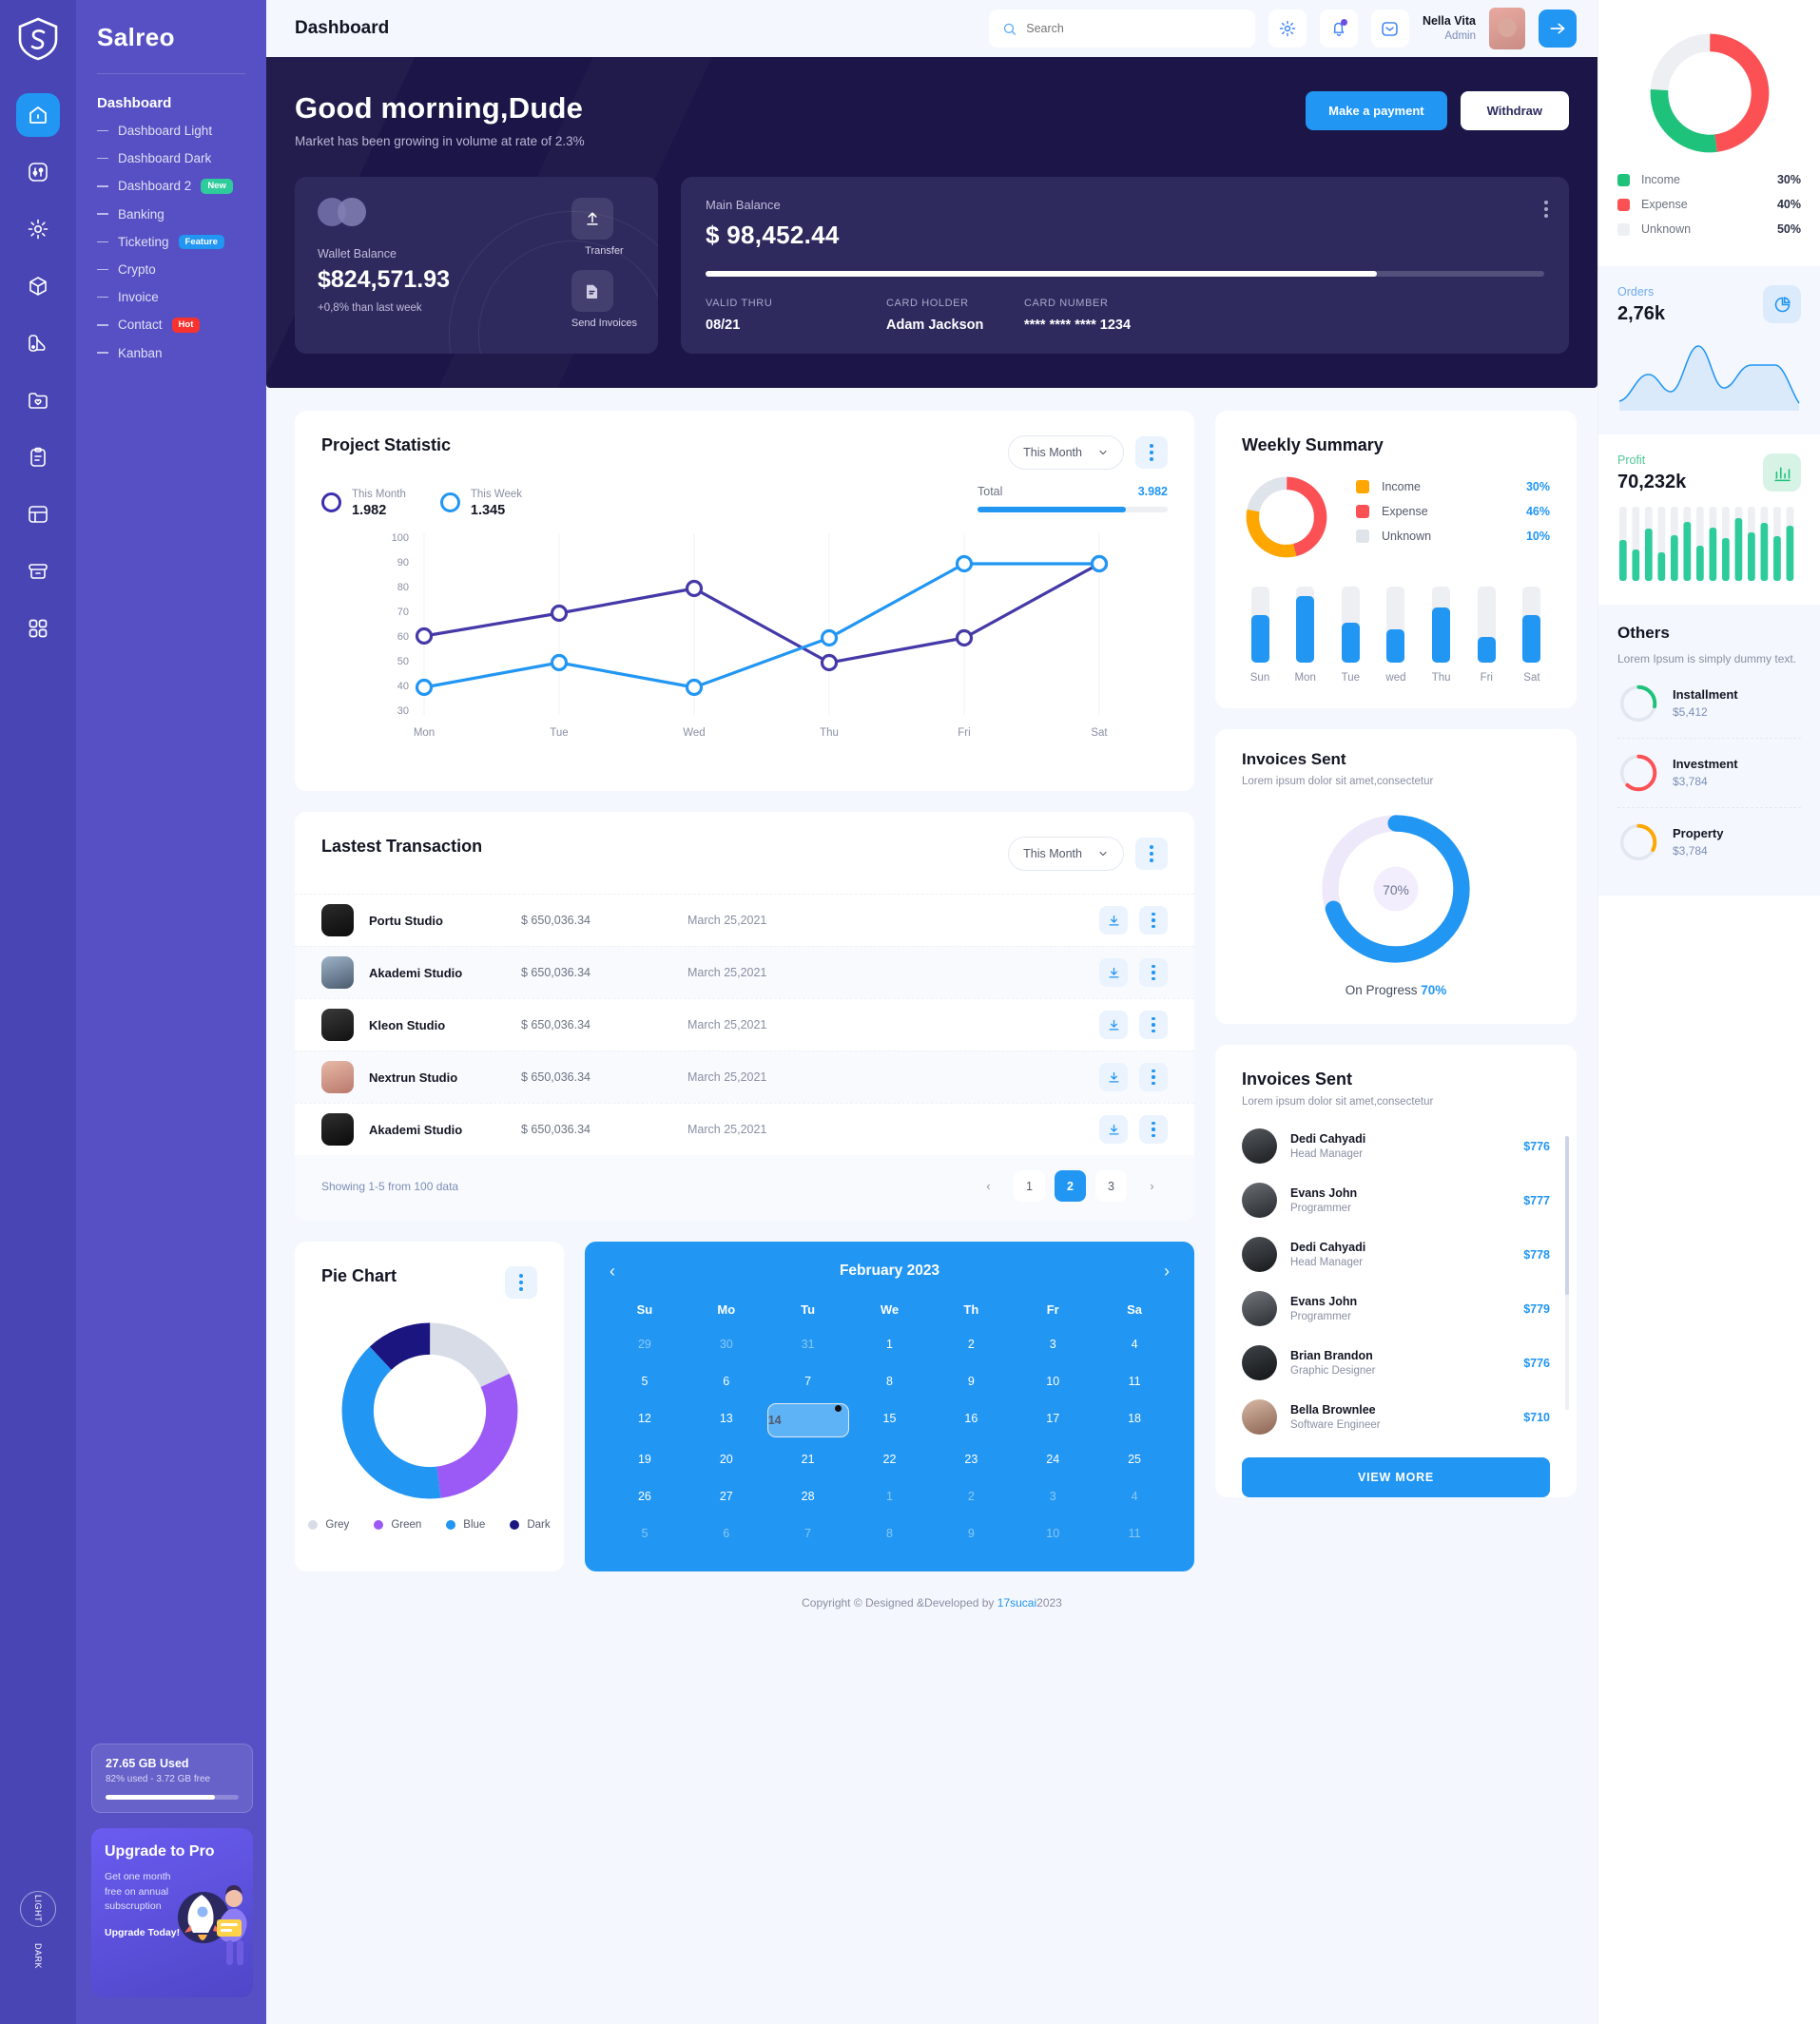  I want to click on calendar-day: 19, so click(645, 1459).